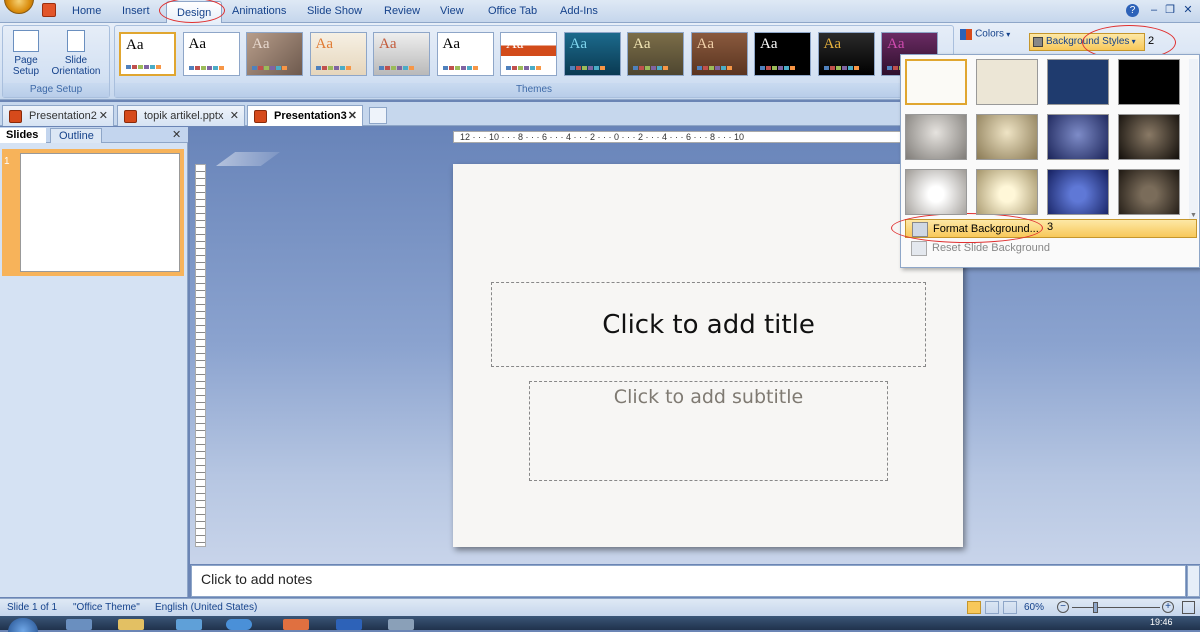 This screenshot has width=1200, height=632. What do you see at coordinates (26, 55) in the screenshot?
I see `page-setup-button: Page Setup` at bounding box center [26, 55].